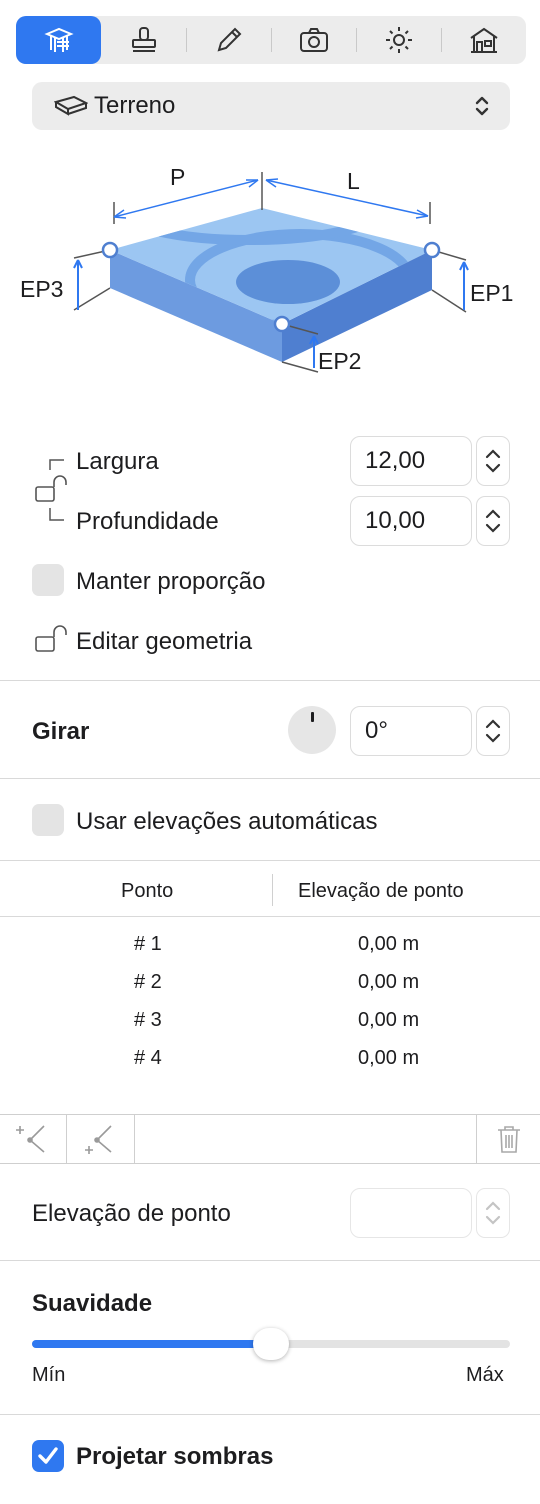 Image resolution: width=540 pixels, height=1504 pixels. I want to click on cast-shadows-checkbox, so click(48, 1456).